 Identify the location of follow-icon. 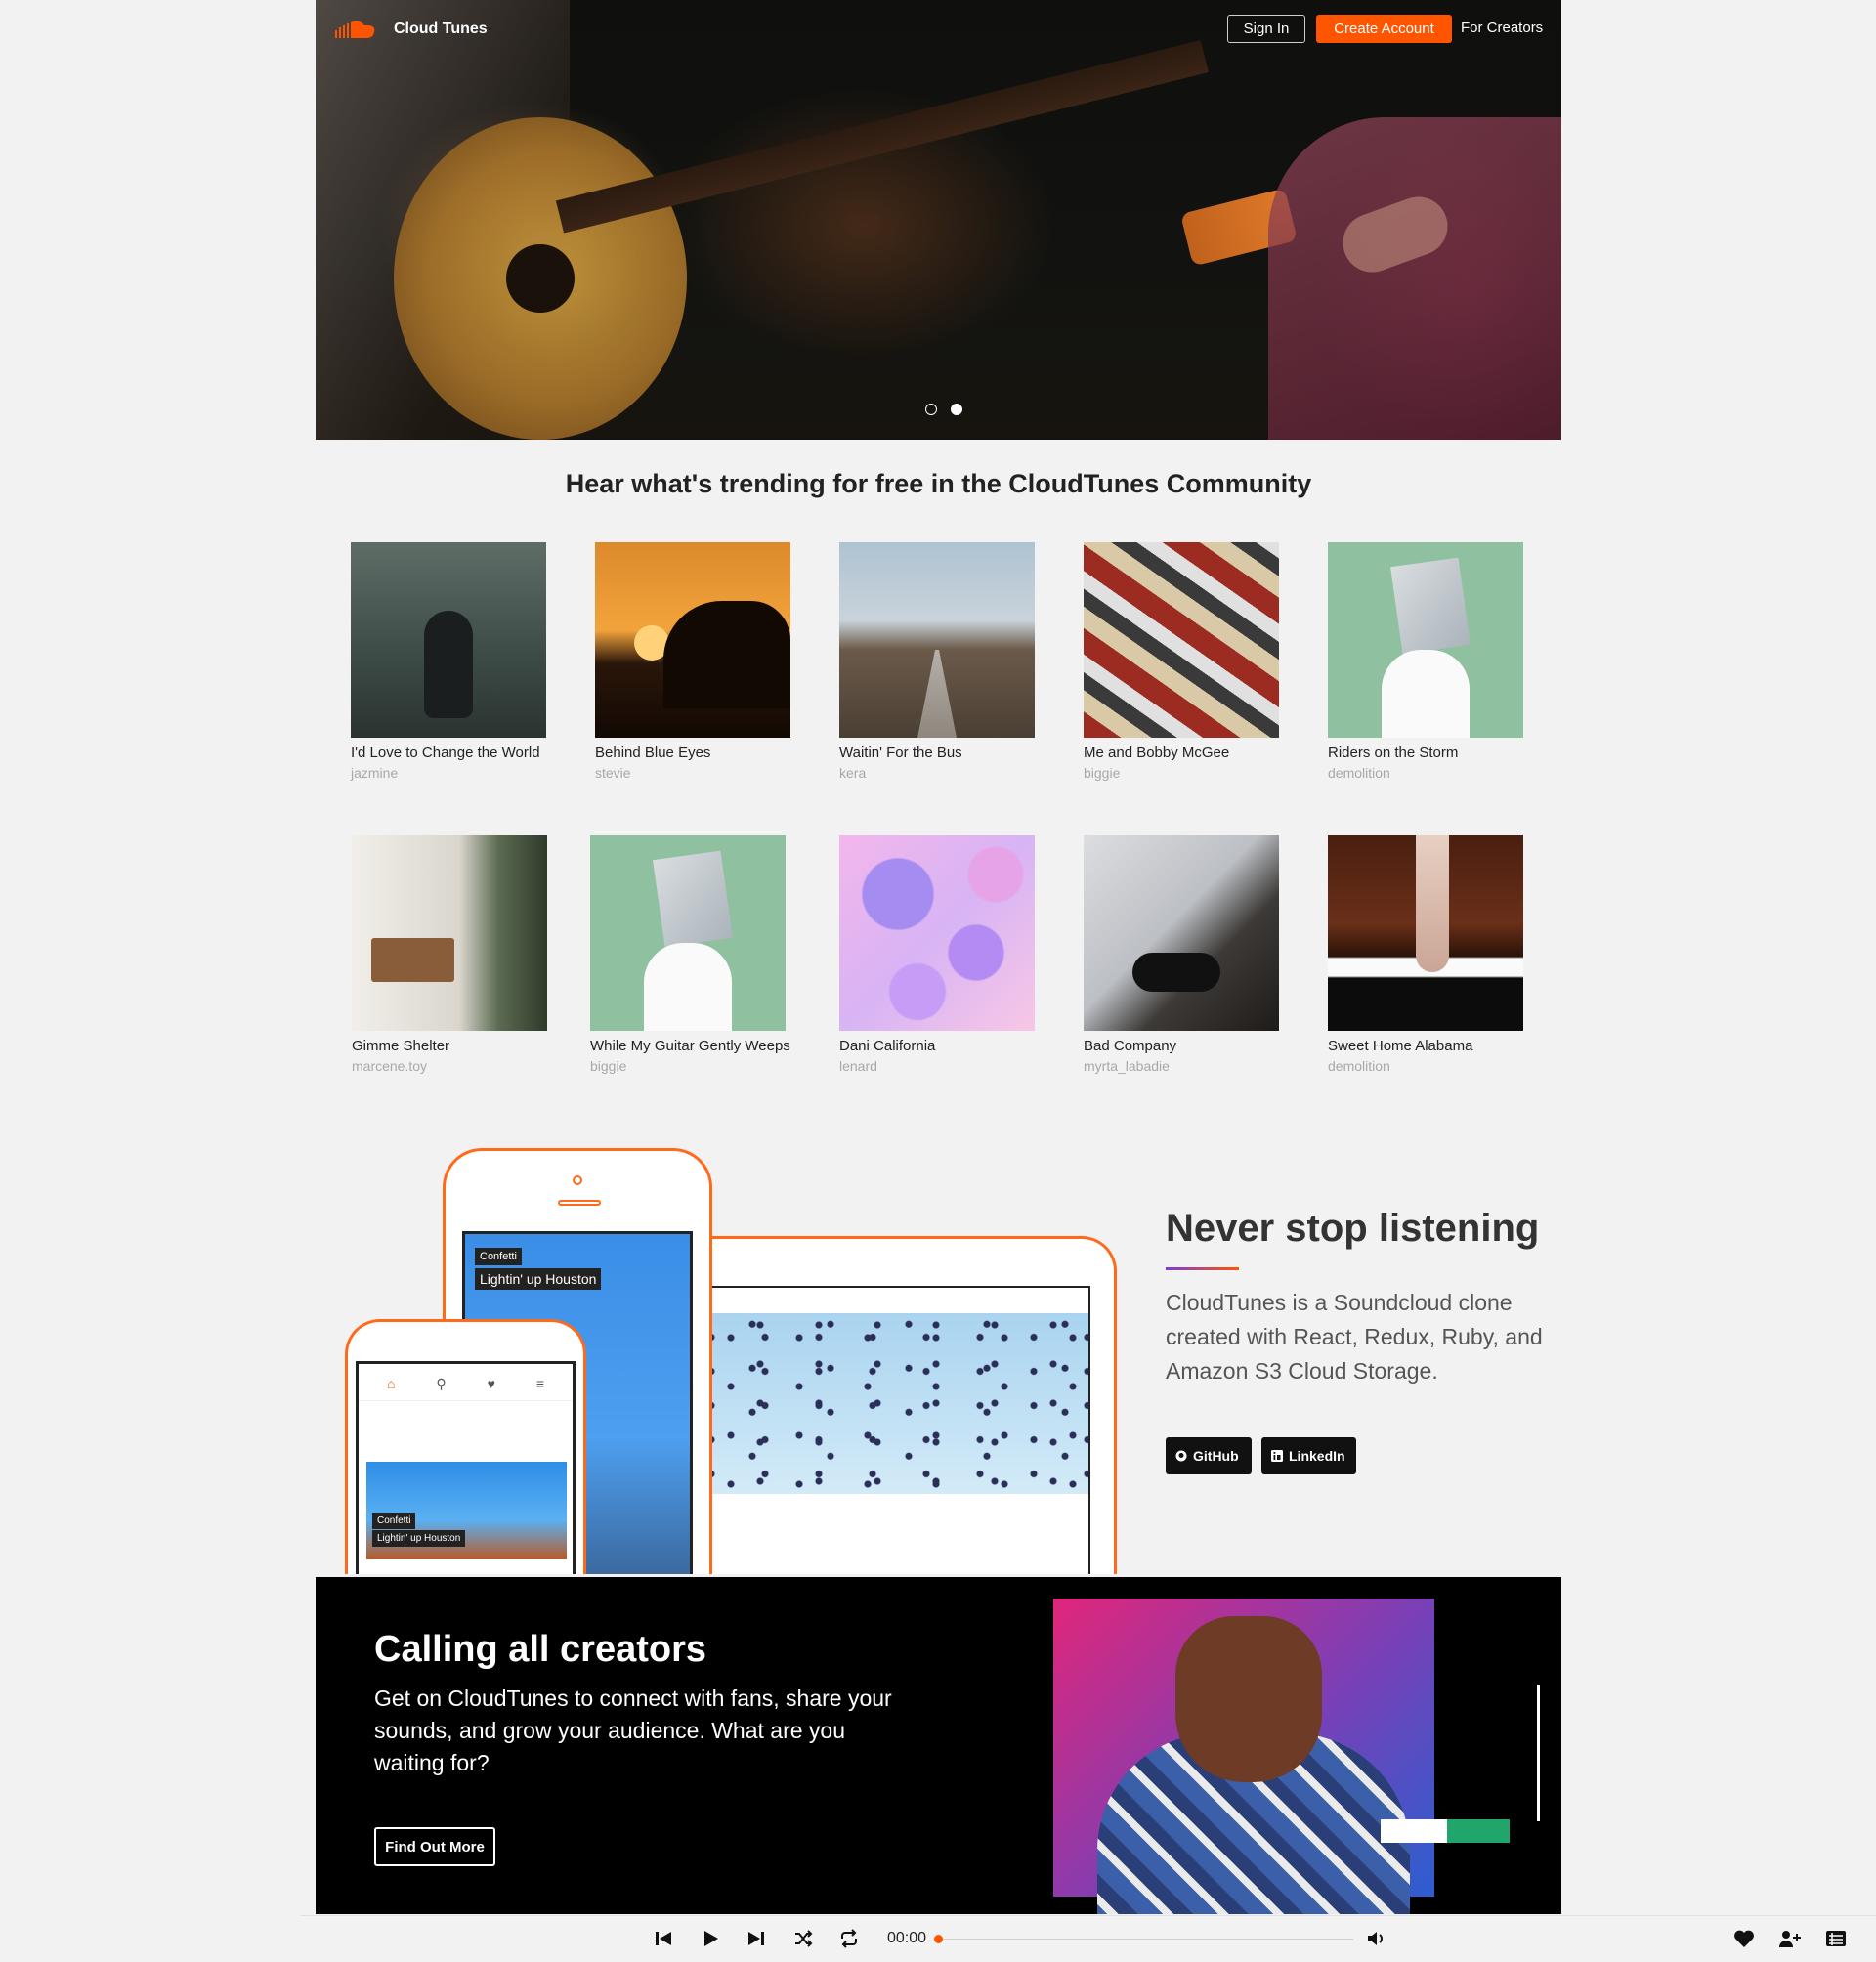
(1789, 1940).